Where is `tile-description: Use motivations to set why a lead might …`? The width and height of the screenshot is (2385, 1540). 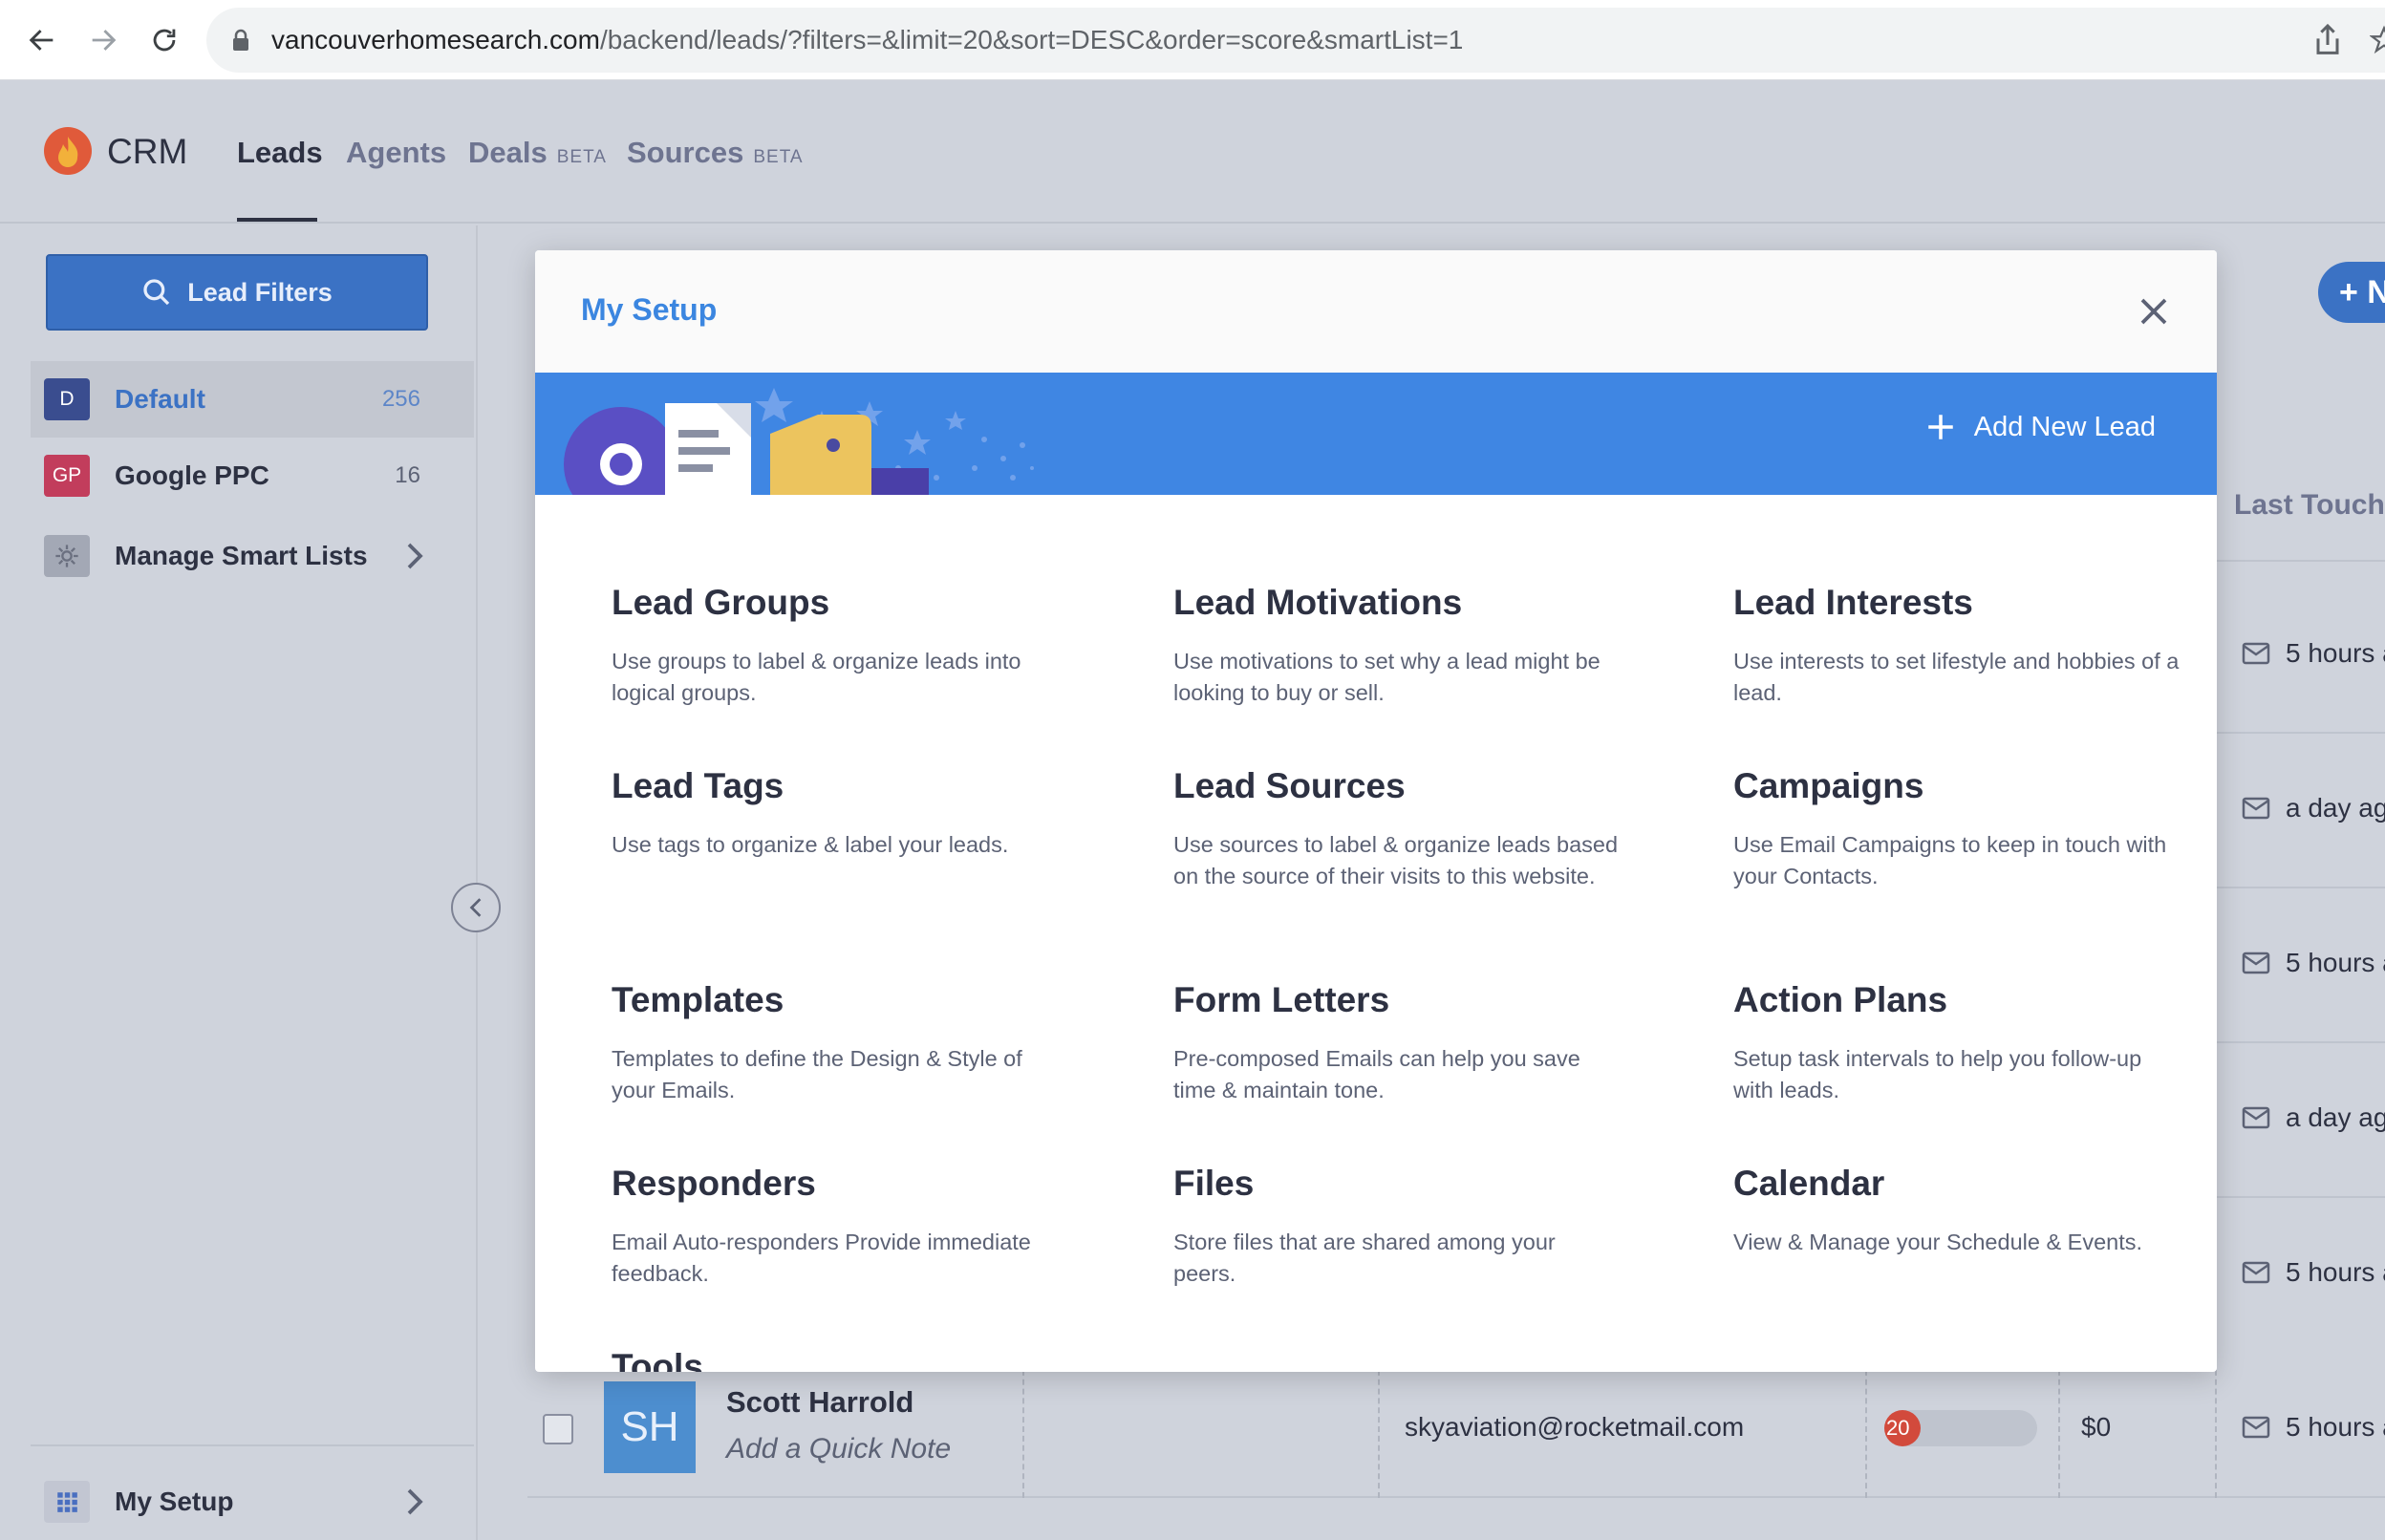 tile-description: Use motivations to set why a lead might … is located at coordinates (1387, 677).